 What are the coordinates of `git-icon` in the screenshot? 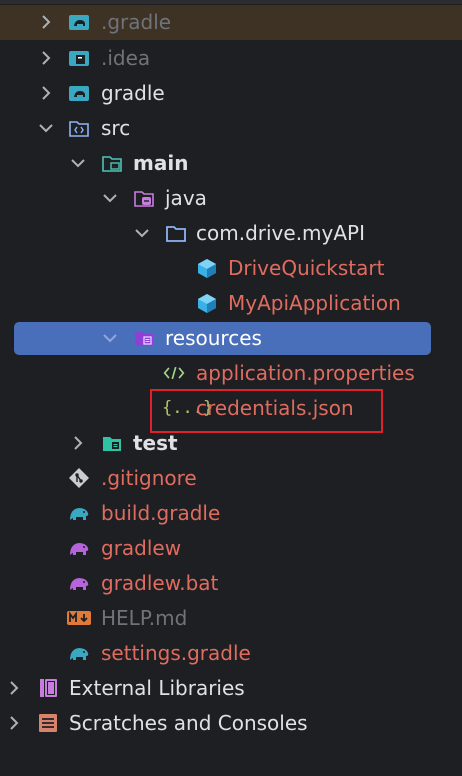 It's located at (79, 478).